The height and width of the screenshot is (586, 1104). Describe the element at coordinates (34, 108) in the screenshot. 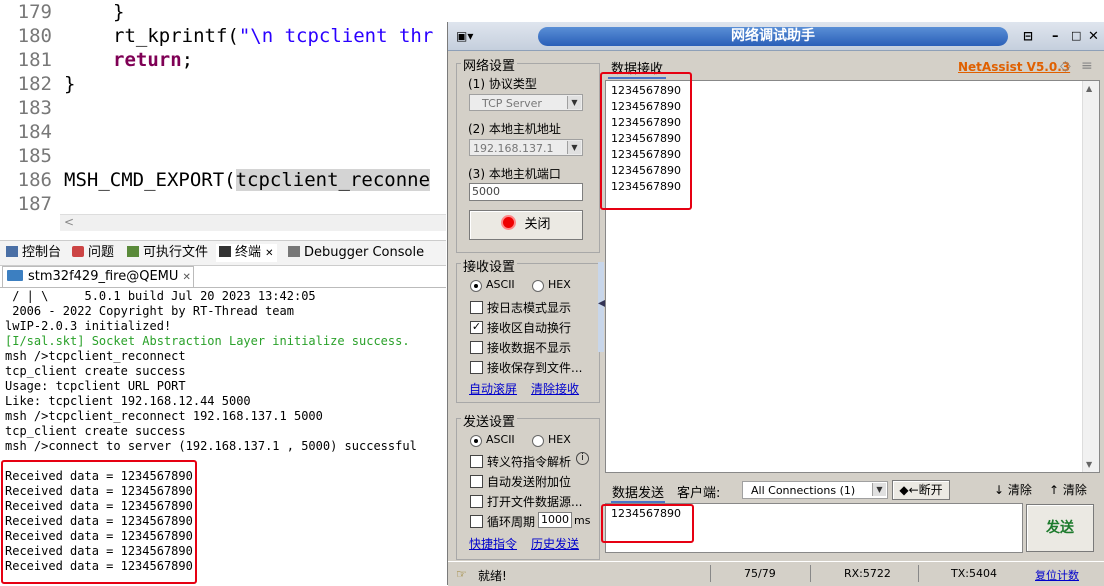

I see `line-number: 183` at that location.